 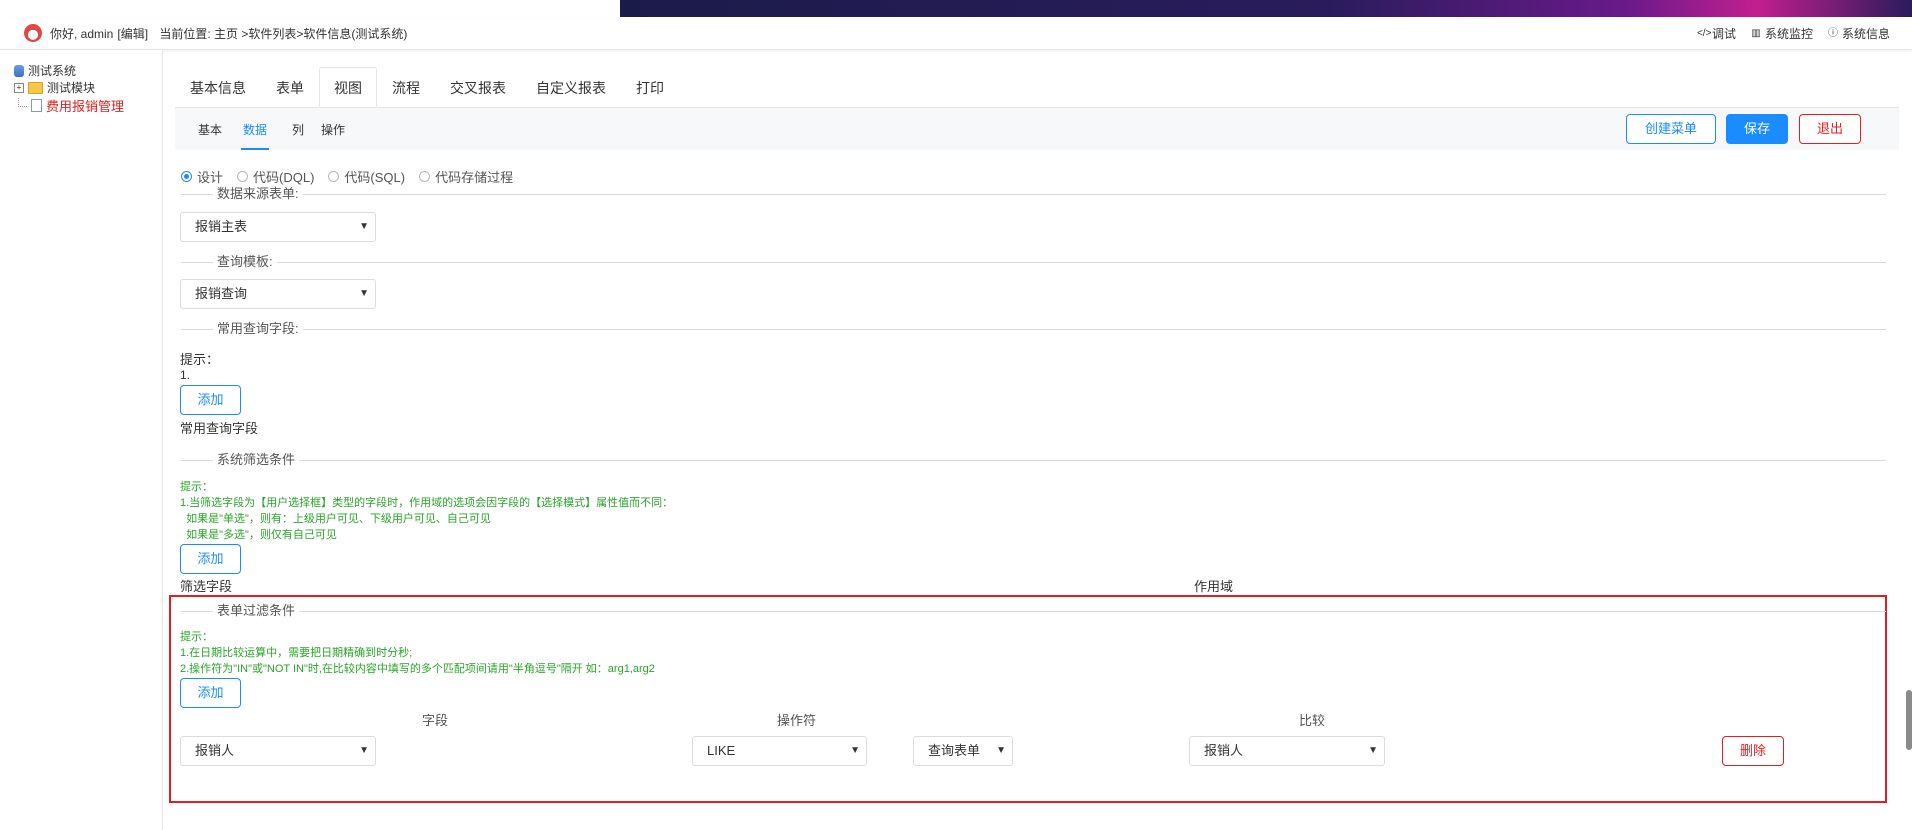 What do you see at coordinates (1832, 33) in the screenshot?
I see `info-icon: ⓘ` at bounding box center [1832, 33].